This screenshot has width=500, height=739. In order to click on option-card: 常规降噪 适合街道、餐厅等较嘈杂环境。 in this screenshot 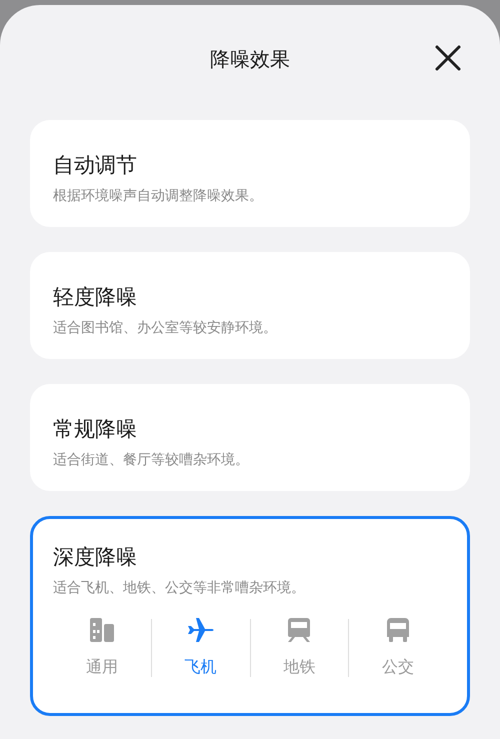, I will do `click(250, 437)`.